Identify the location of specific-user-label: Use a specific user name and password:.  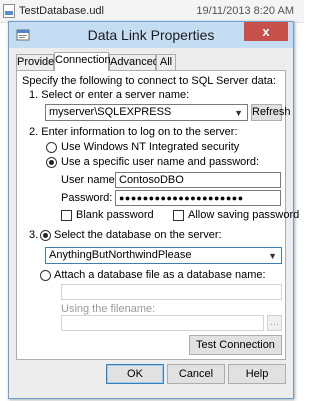
(160, 162).